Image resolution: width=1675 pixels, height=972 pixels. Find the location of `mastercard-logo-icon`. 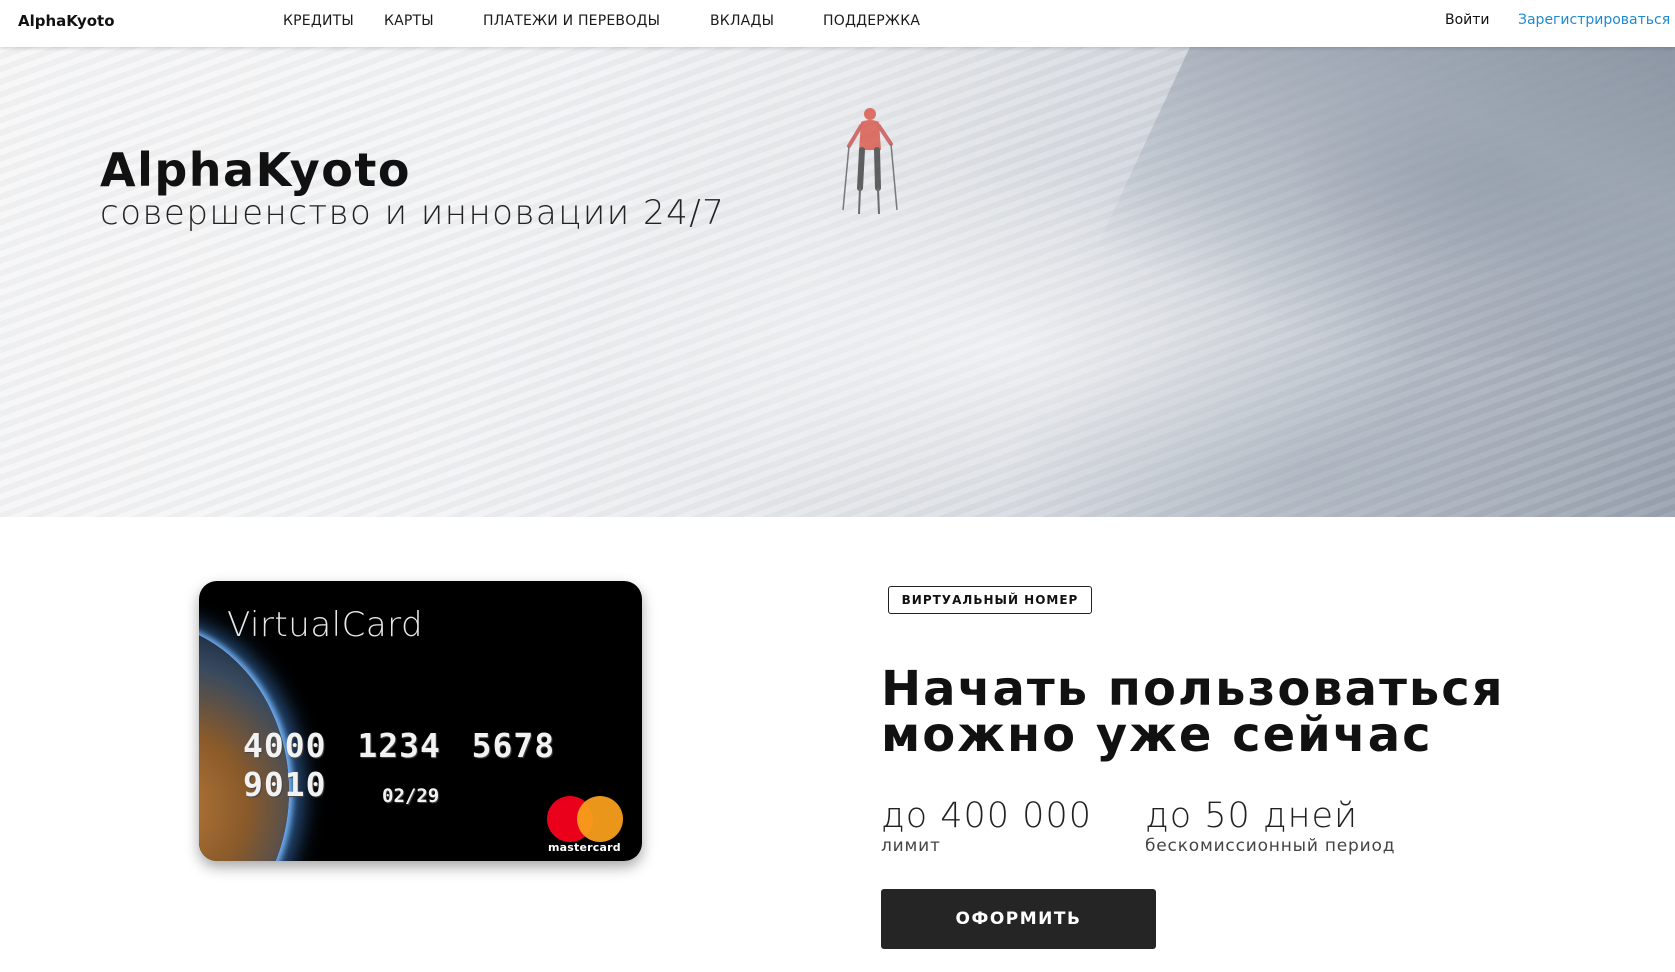

mastercard-logo-icon is located at coordinates (585, 819).